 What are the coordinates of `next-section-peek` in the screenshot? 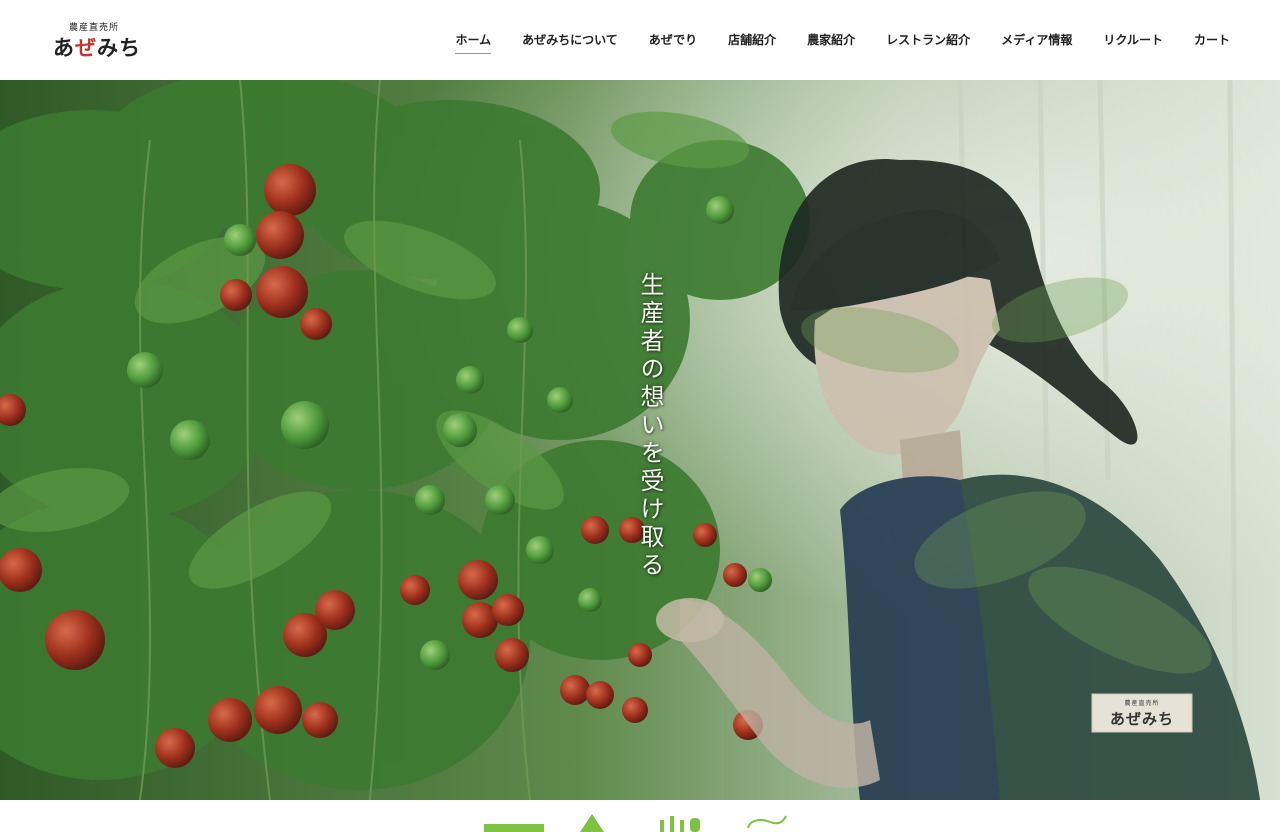 It's located at (640, 816).